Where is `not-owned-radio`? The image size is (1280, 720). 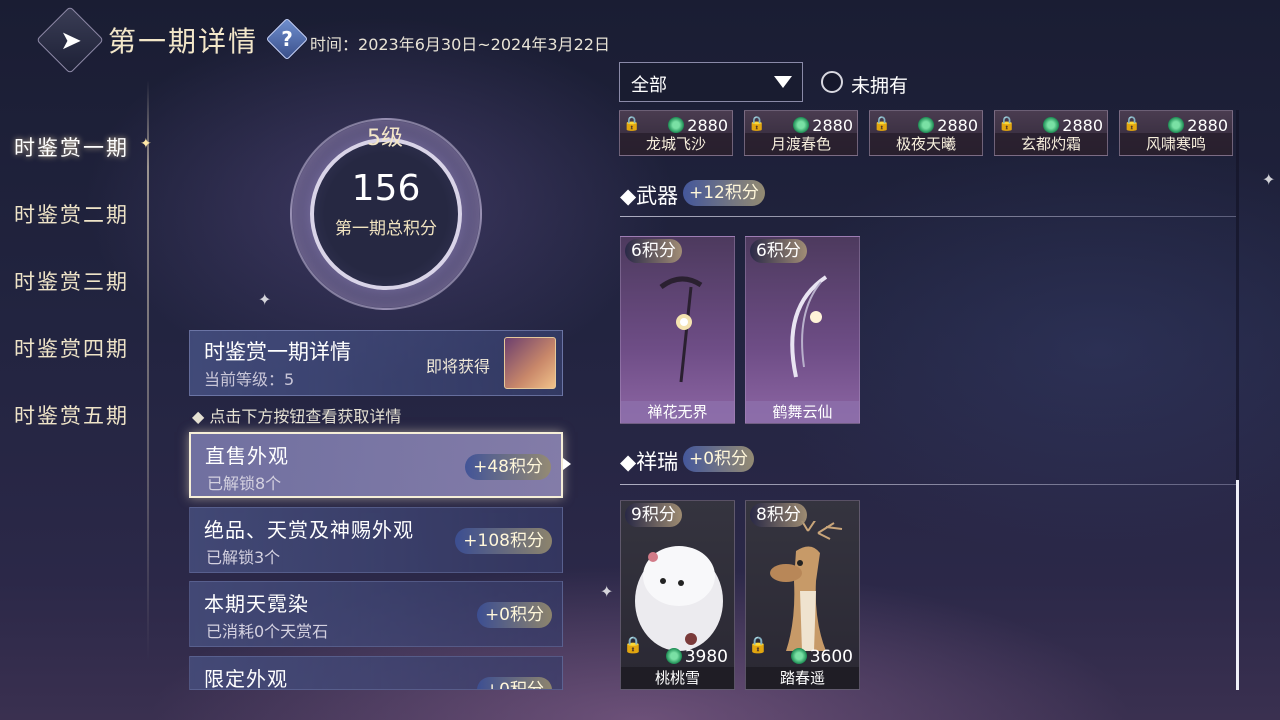 not-owned-radio is located at coordinates (832, 82).